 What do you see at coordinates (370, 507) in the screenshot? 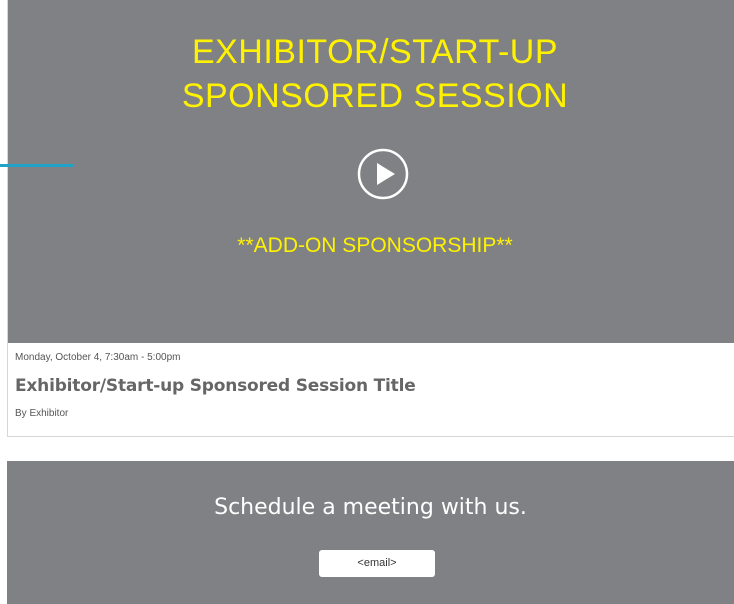
I see `meeting-heading: Schedule a meeting with us.` at bounding box center [370, 507].